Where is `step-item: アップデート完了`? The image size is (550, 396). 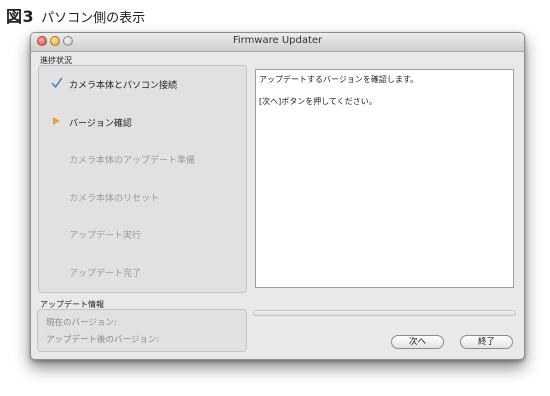 step-item: アップデート完了 is located at coordinates (142, 272).